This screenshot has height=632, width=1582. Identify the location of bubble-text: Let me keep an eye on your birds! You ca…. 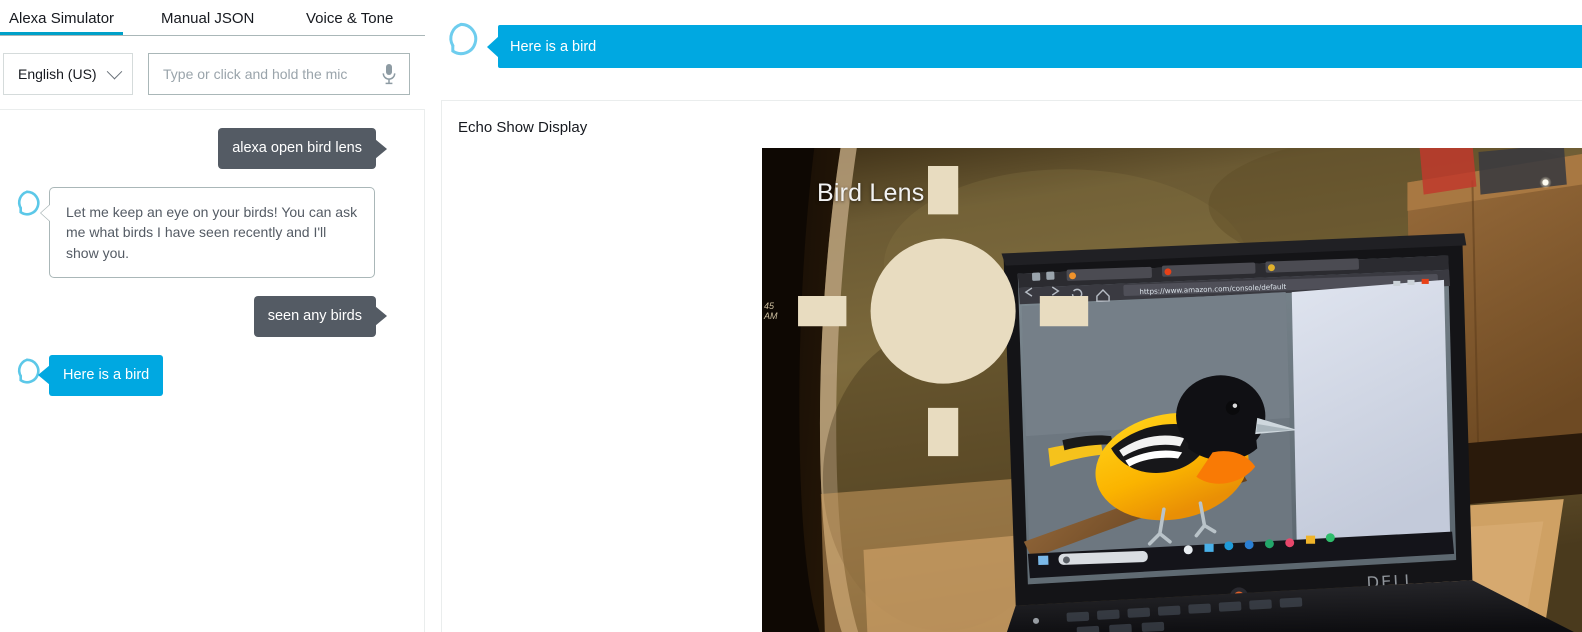
(212, 232).